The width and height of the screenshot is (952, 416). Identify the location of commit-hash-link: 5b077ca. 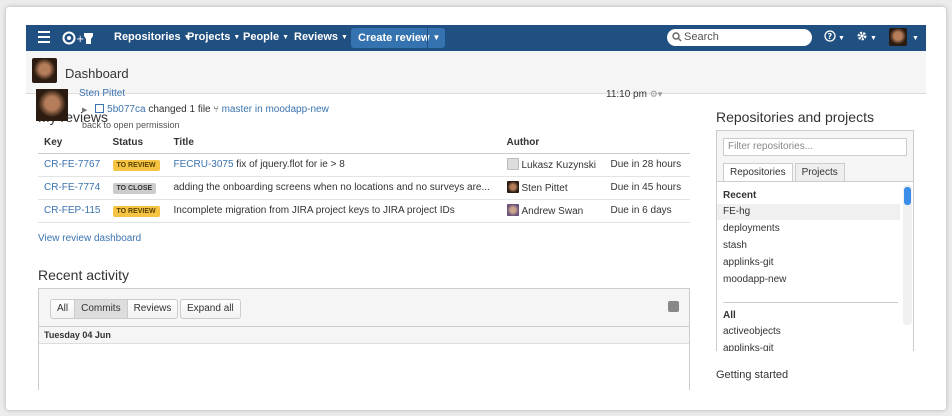
(126, 109).